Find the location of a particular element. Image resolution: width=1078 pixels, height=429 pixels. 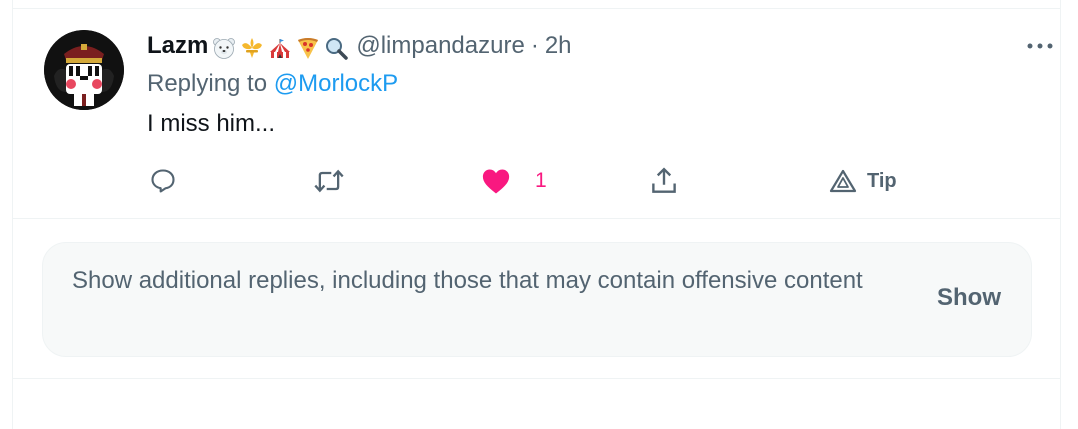

circus-tent-icon is located at coordinates (280, 48).